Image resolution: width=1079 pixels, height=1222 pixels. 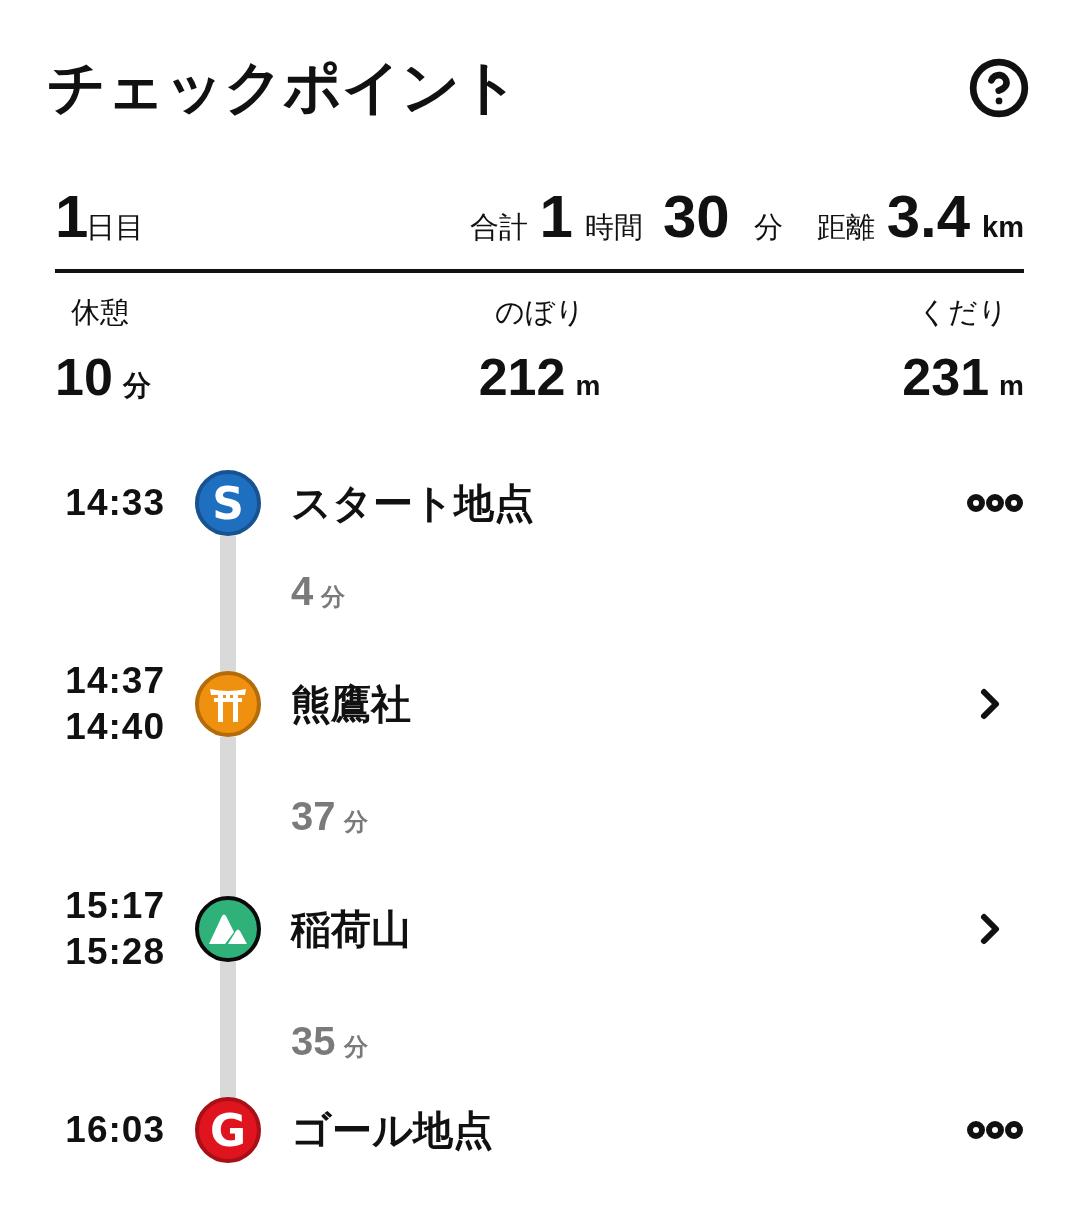 What do you see at coordinates (136, 386) in the screenshot?
I see `stat-unit: 分` at bounding box center [136, 386].